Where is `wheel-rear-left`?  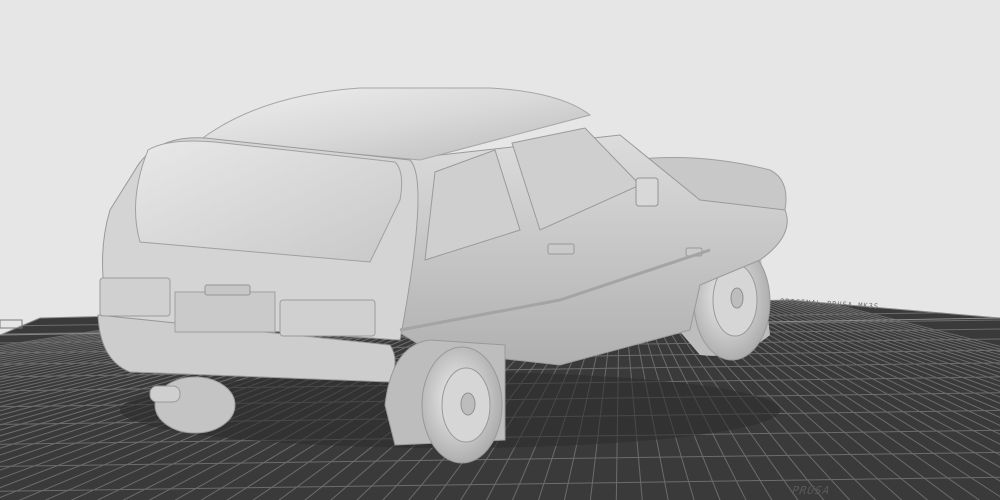 wheel-rear-left is located at coordinates (195, 405).